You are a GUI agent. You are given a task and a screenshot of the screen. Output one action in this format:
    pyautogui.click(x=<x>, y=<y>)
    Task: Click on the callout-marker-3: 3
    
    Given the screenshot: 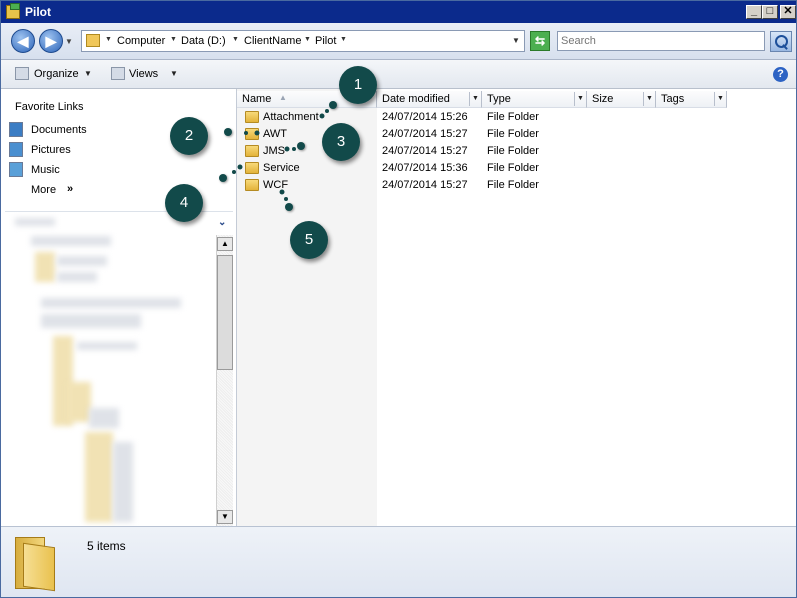 What is the action you would take?
    pyautogui.click(x=341, y=142)
    